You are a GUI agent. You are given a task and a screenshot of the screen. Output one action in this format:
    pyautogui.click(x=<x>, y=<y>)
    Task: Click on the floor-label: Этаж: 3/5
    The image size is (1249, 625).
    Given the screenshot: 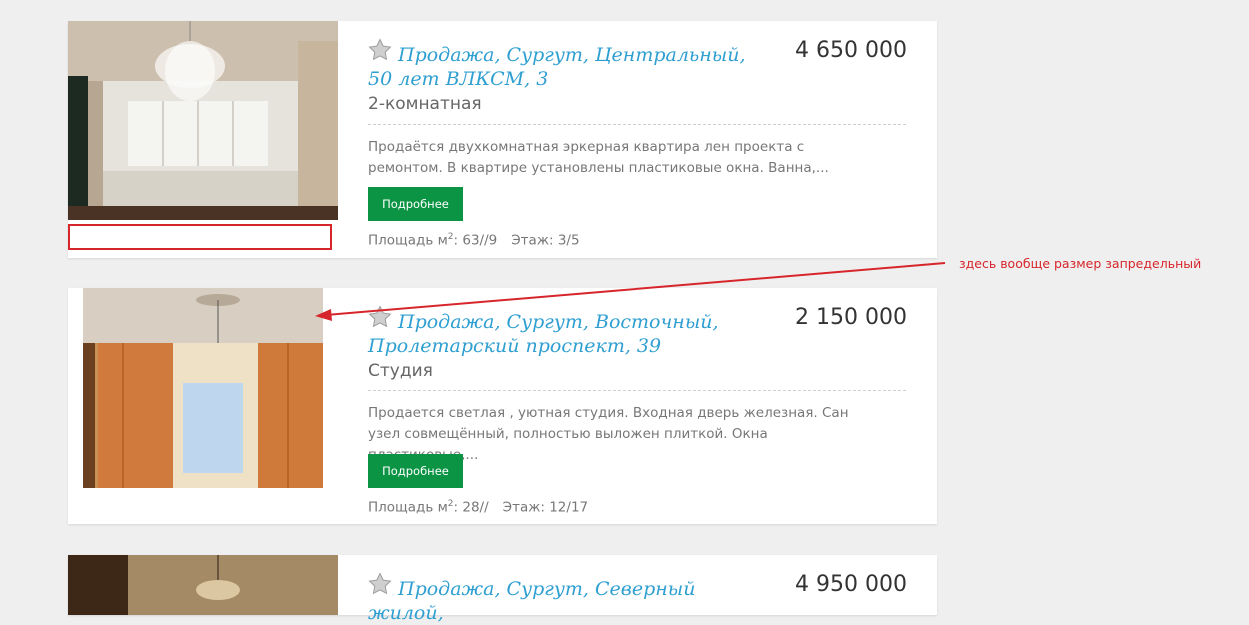 What is the action you would take?
    pyautogui.click(x=545, y=240)
    